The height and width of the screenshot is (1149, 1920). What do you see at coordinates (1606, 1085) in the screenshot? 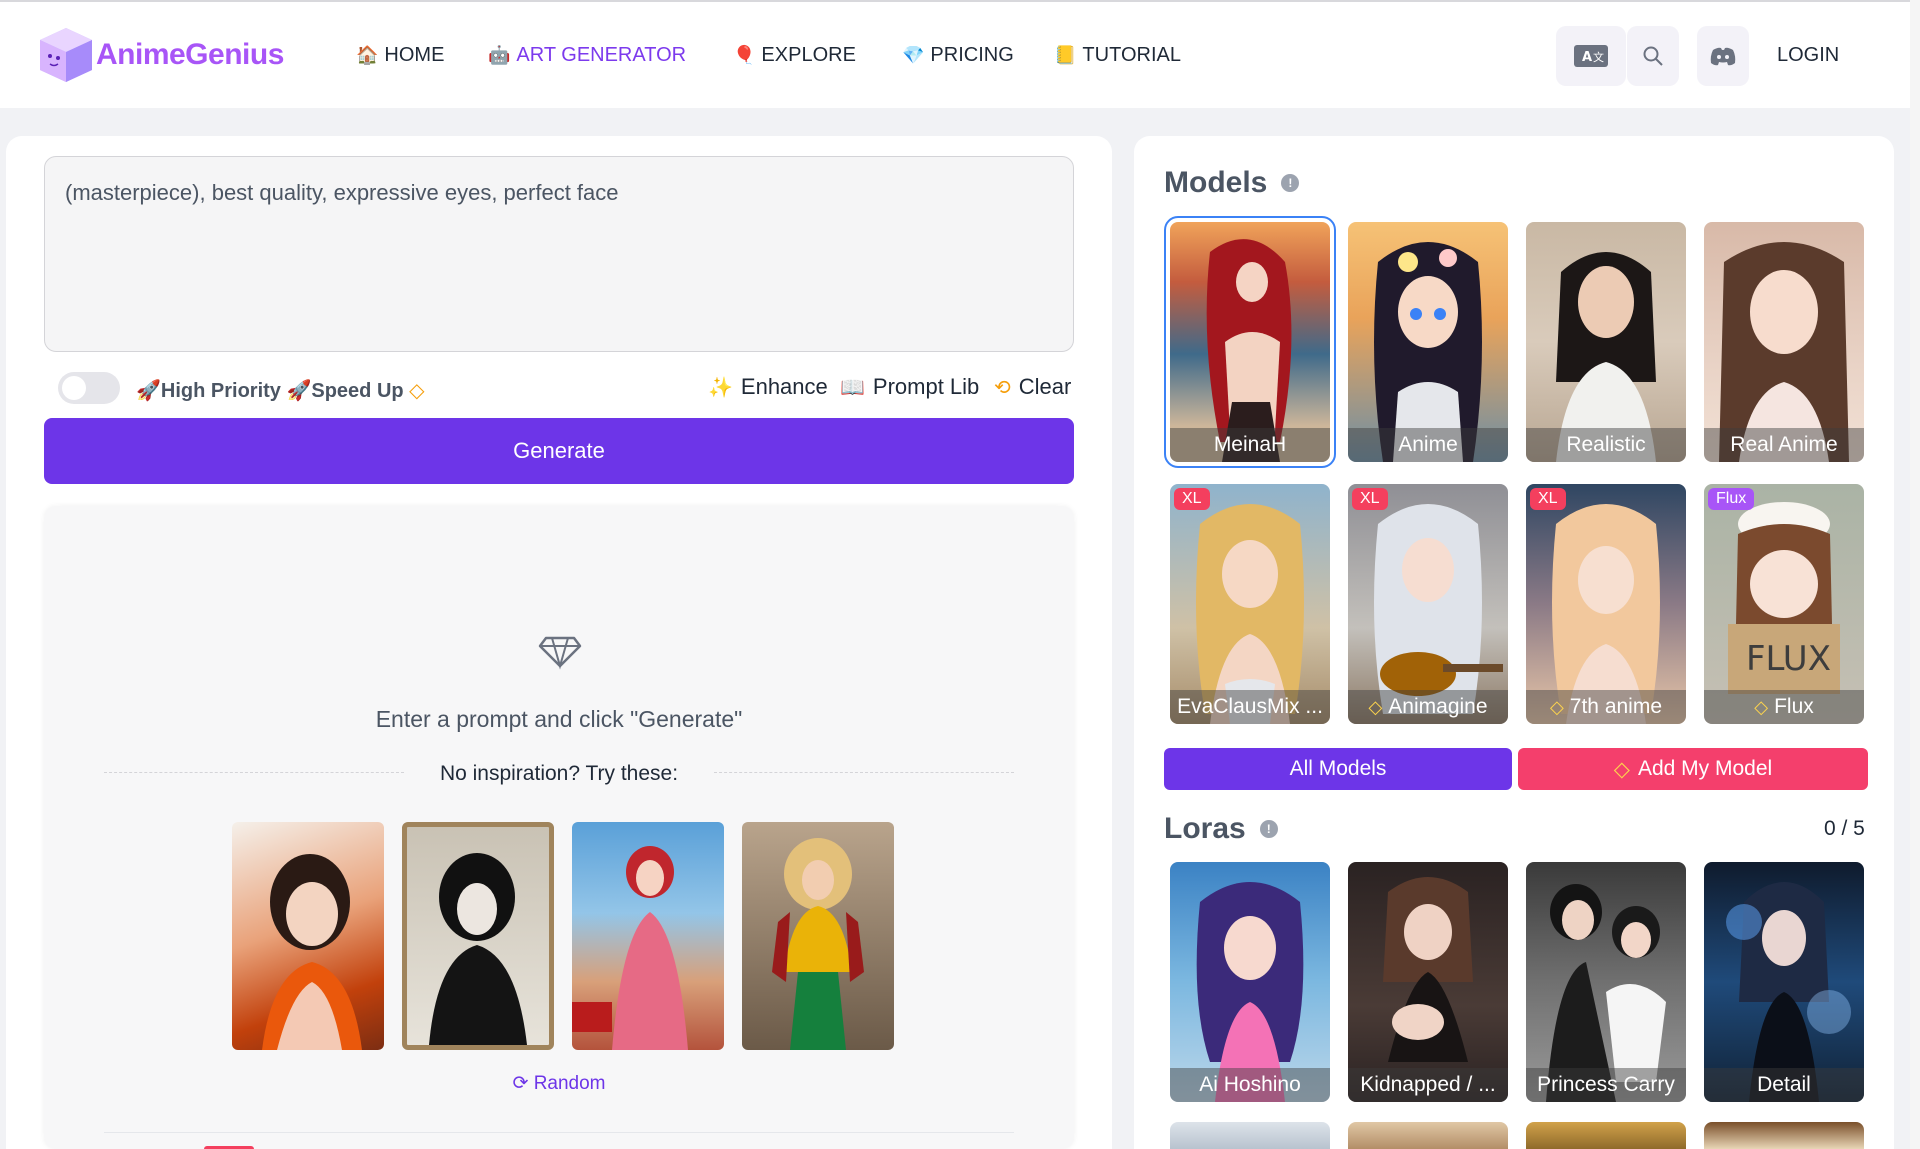
I see `lora-card-label: Princess Carry` at bounding box center [1606, 1085].